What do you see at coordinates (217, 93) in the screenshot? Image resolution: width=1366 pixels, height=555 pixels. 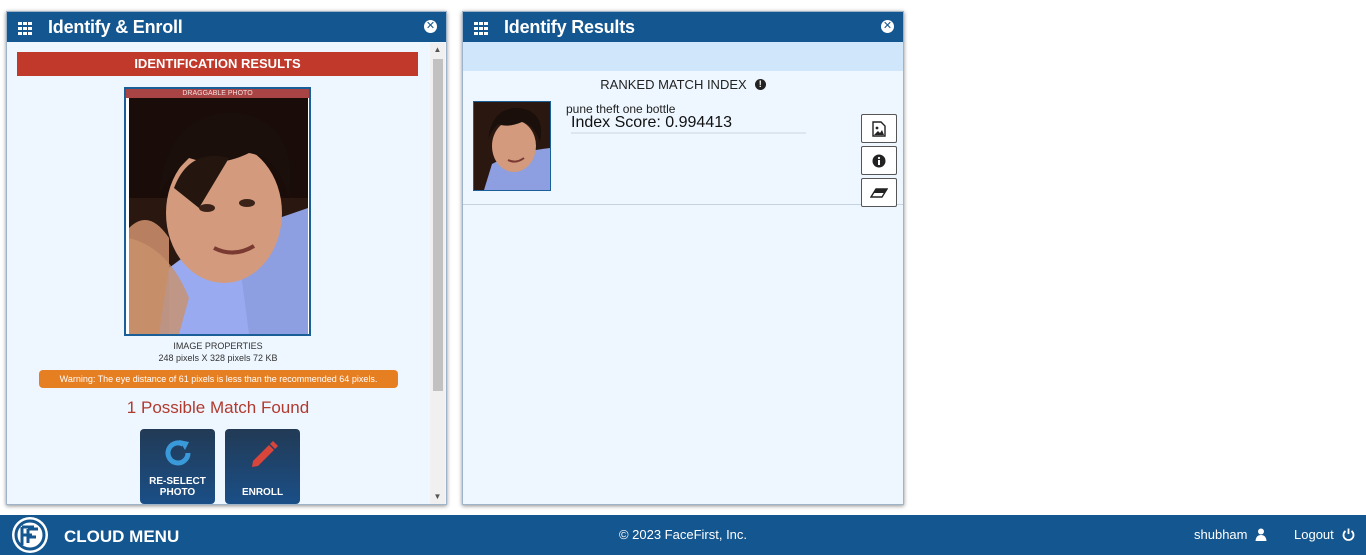 I see `drag-handle: DRAGGABLE PHOTO` at bounding box center [217, 93].